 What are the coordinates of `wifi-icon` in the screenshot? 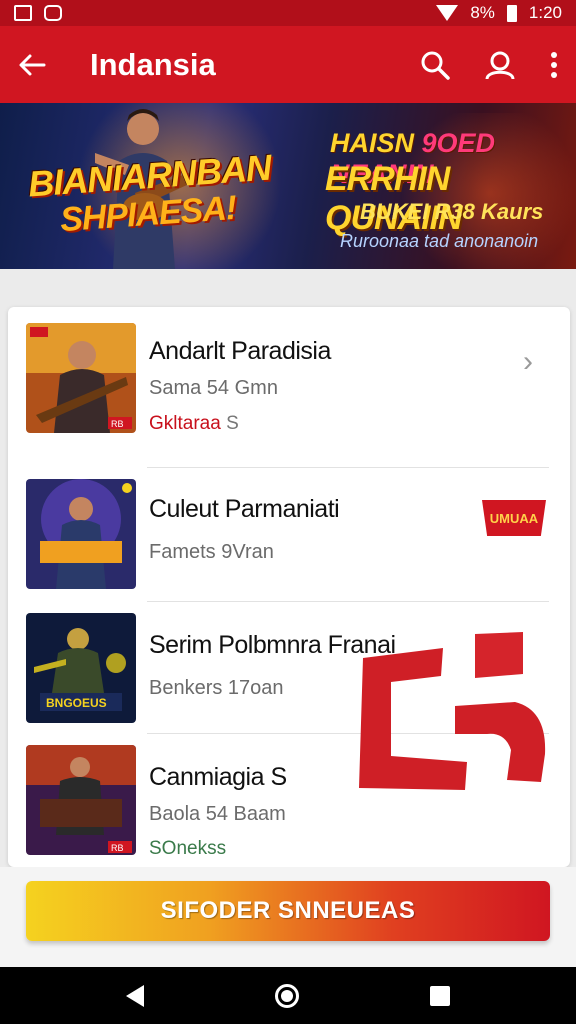 It's located at (447, 13).